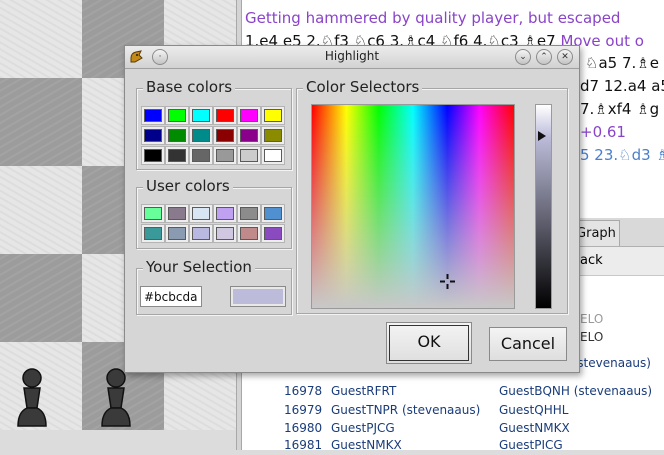 The image size is (664, 455). I want to click on game-number: 16978, so click(303, 391).